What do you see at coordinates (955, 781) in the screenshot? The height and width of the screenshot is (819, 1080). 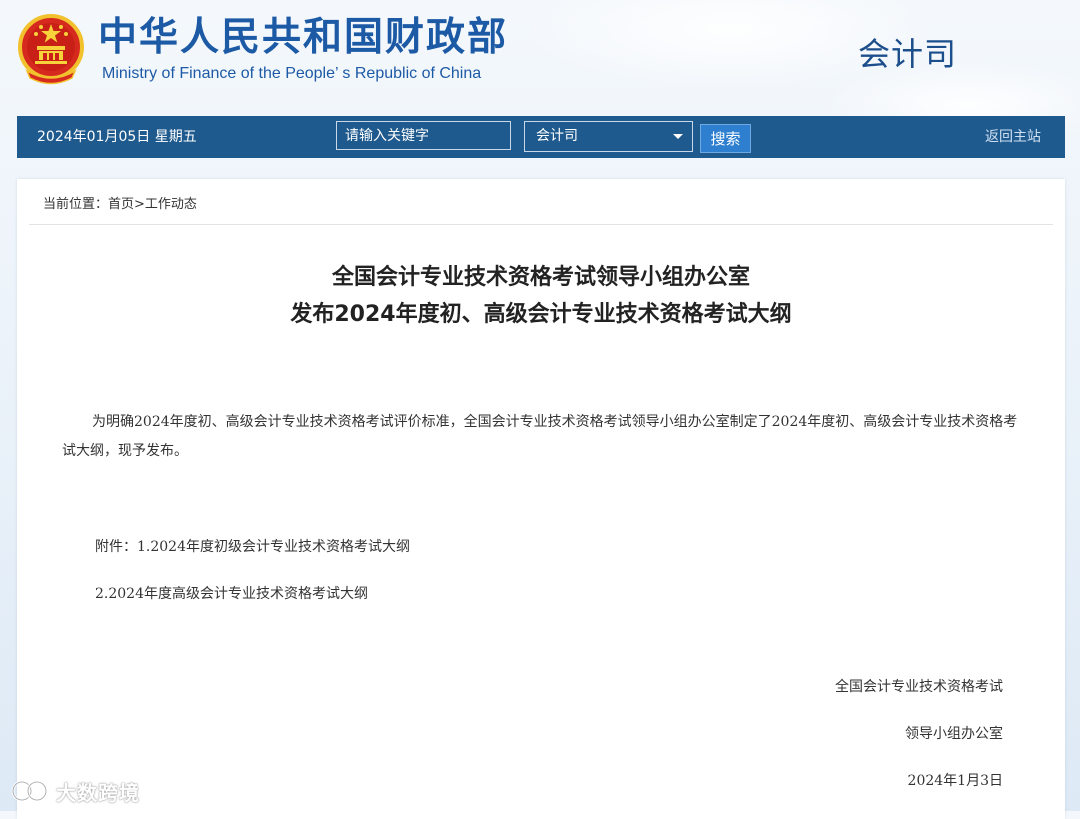 I see `publish-date: 2024年1月3日` at bounding box center [955, 781].